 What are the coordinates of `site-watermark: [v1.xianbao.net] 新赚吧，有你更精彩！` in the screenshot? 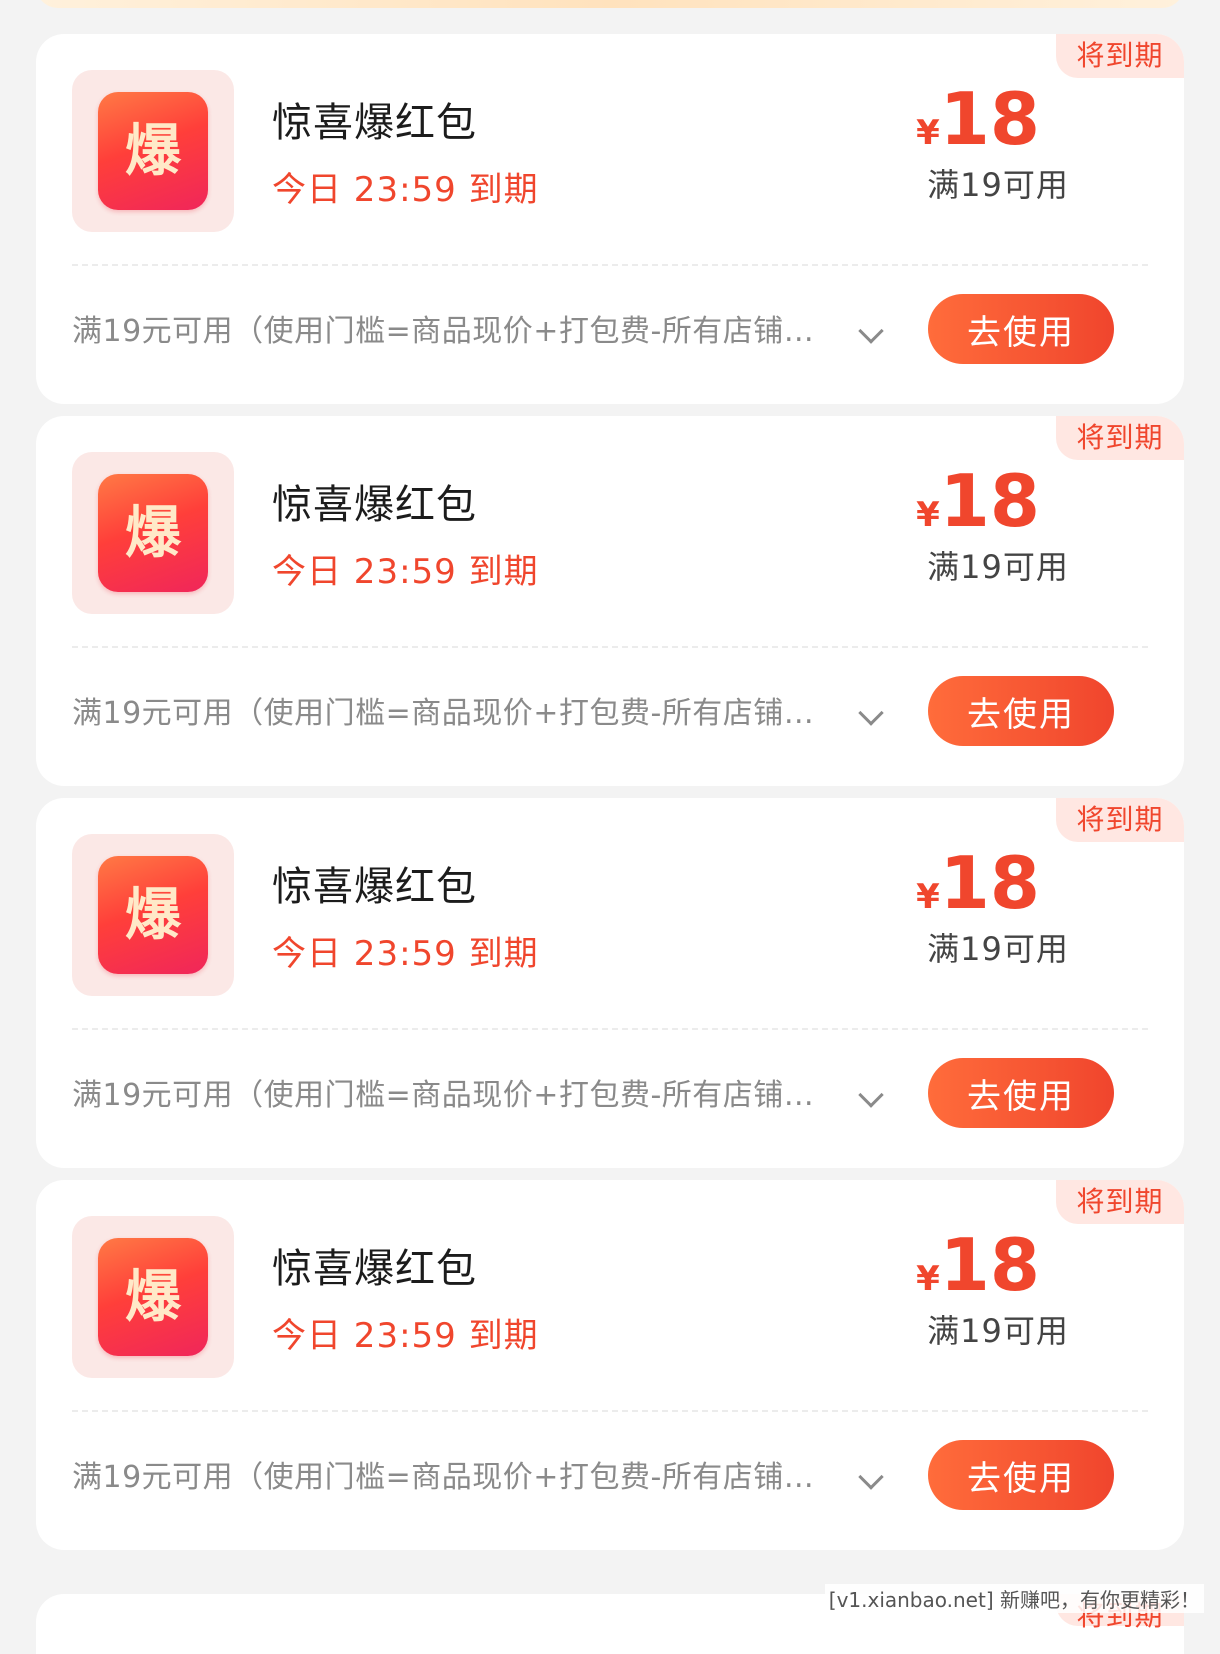 It's located at (1014, 1598).